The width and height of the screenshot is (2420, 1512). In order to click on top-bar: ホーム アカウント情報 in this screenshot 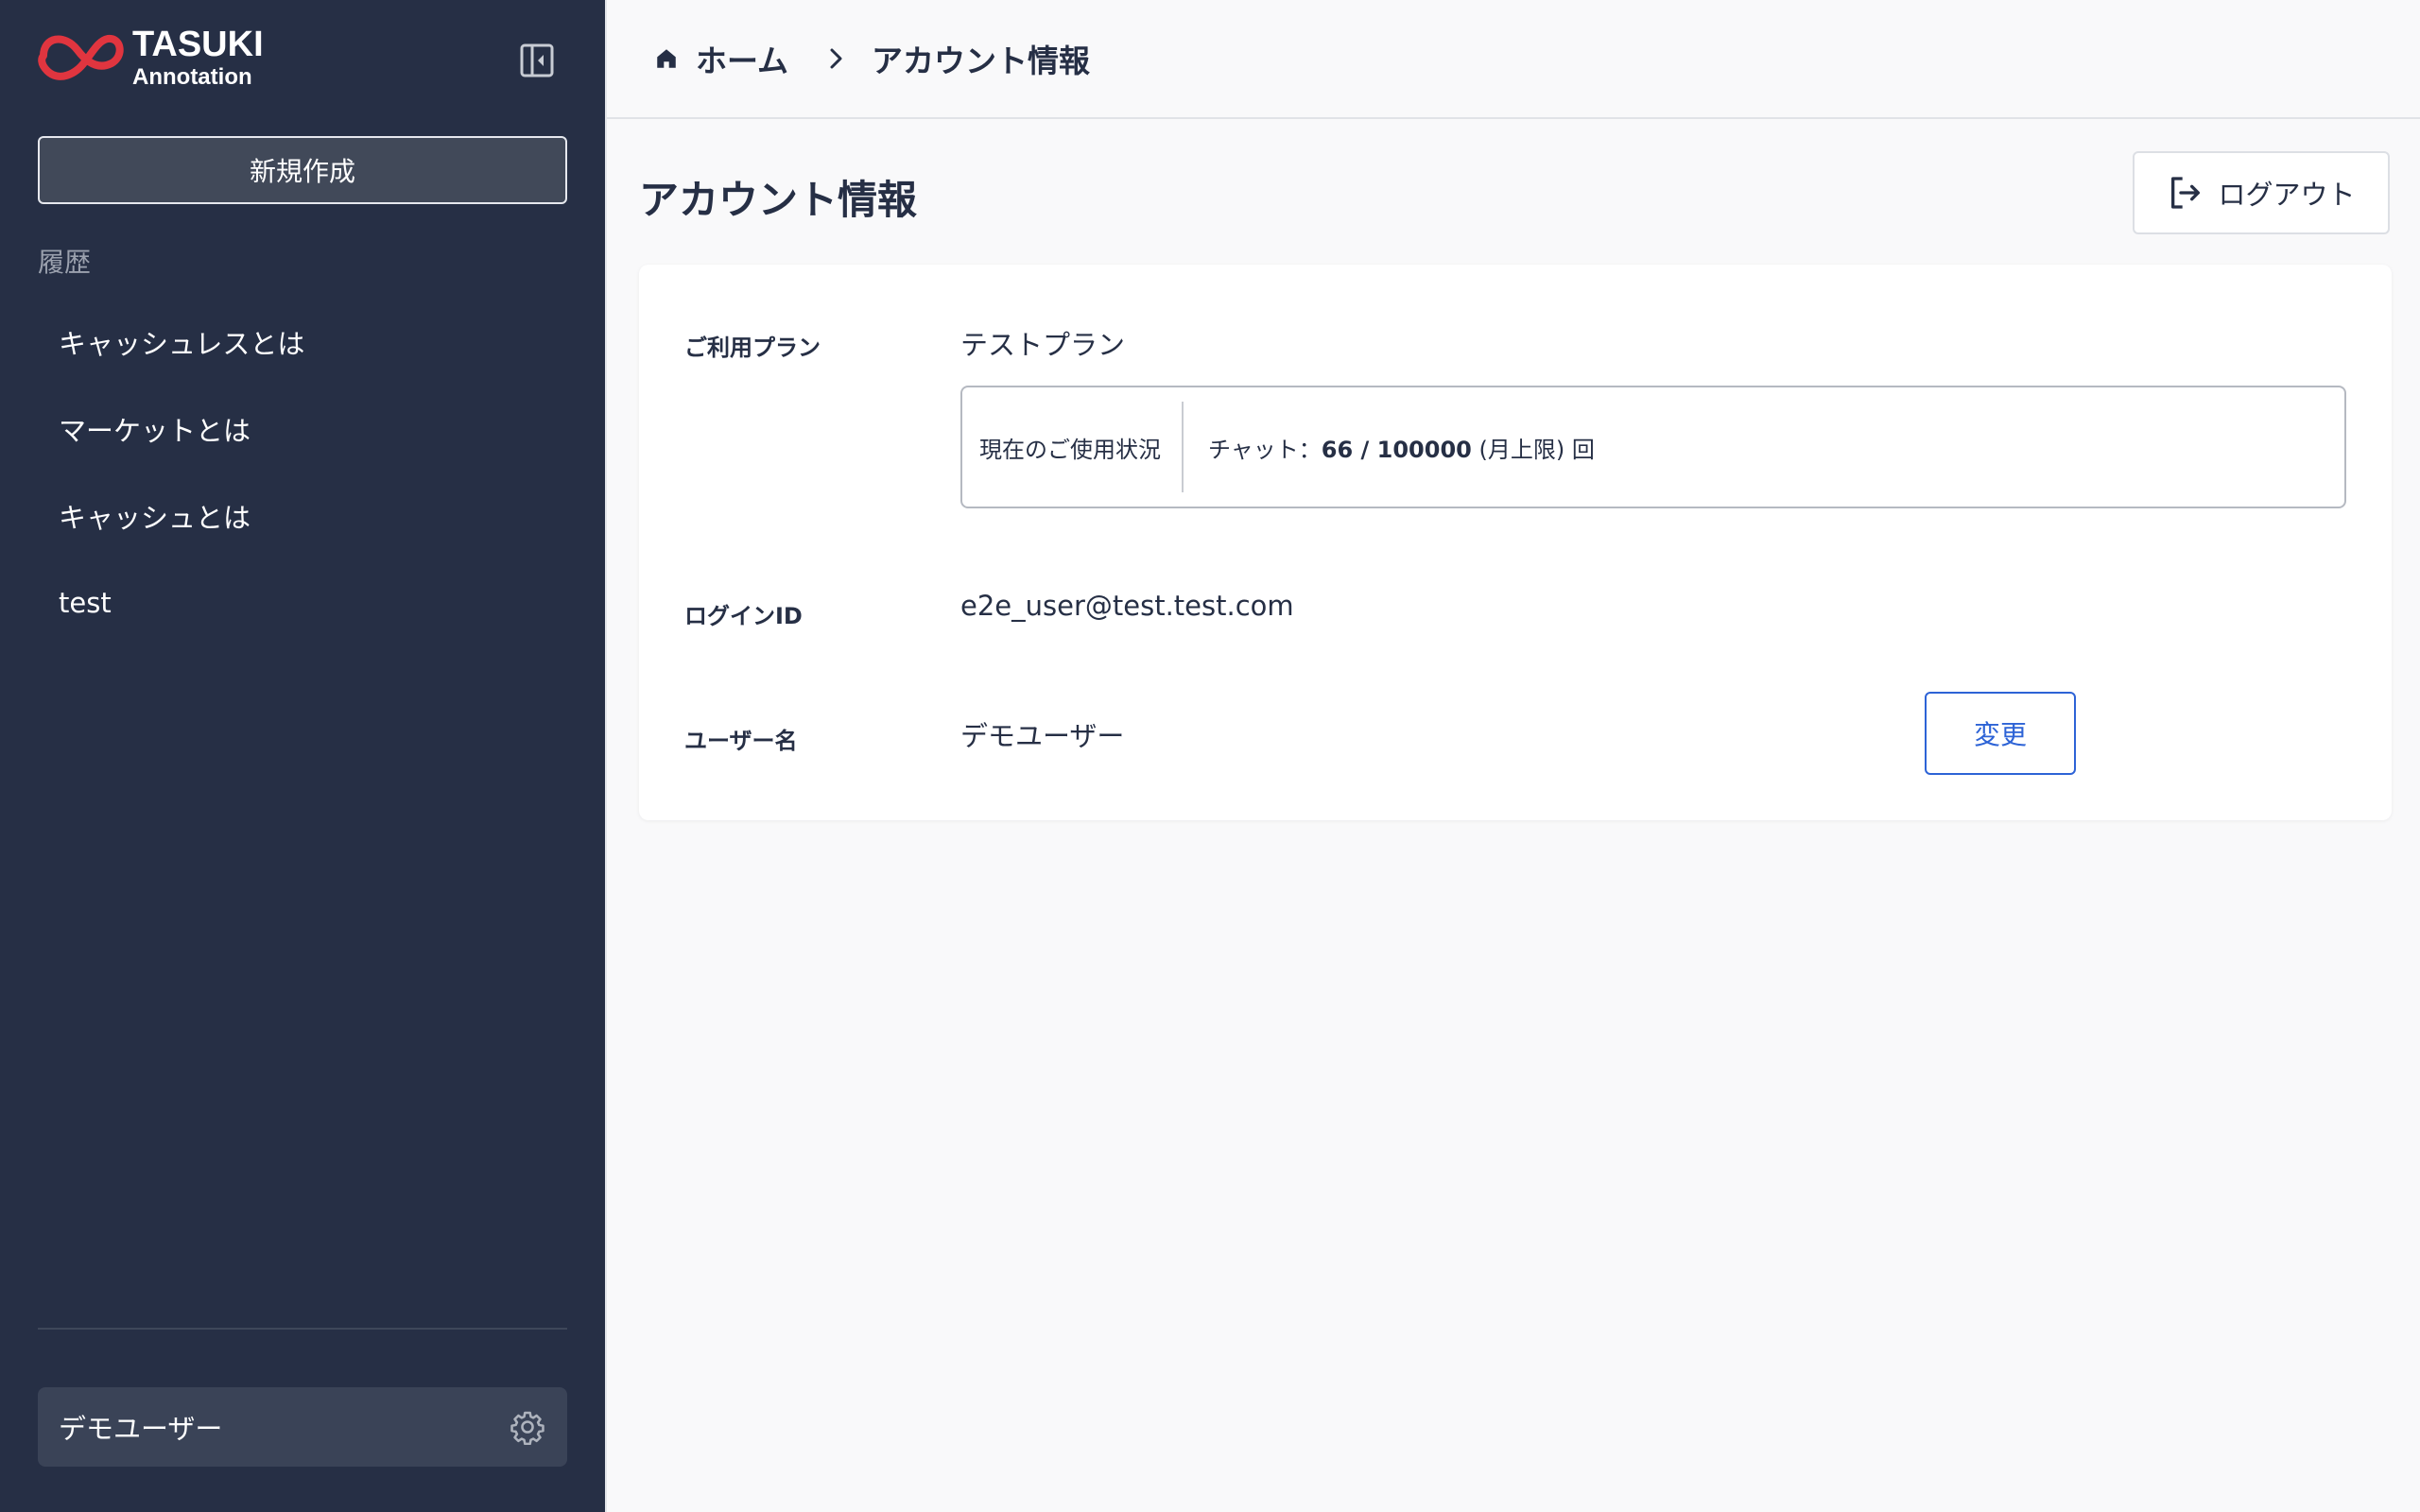, I will do `click(1513, 59)`.